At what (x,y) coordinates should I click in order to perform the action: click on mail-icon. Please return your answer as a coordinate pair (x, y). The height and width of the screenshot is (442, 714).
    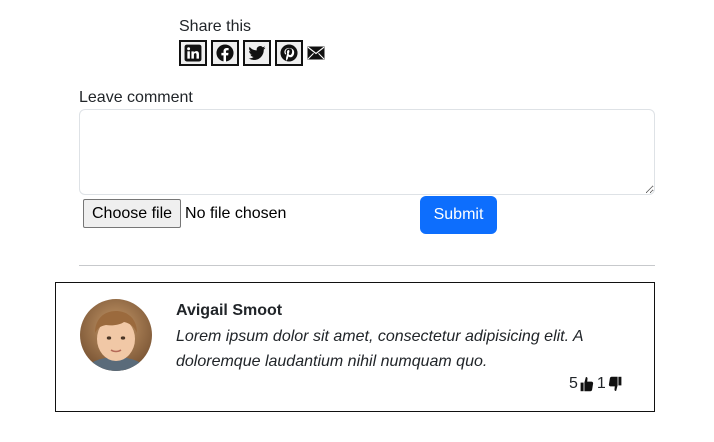
    Looking at the image, I should click on (316, 53).